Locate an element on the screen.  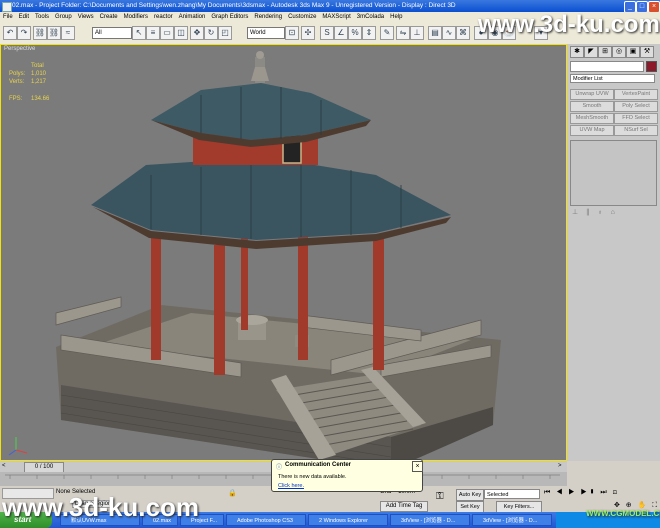
parameters-rollout is located at coordinates (612, 339).